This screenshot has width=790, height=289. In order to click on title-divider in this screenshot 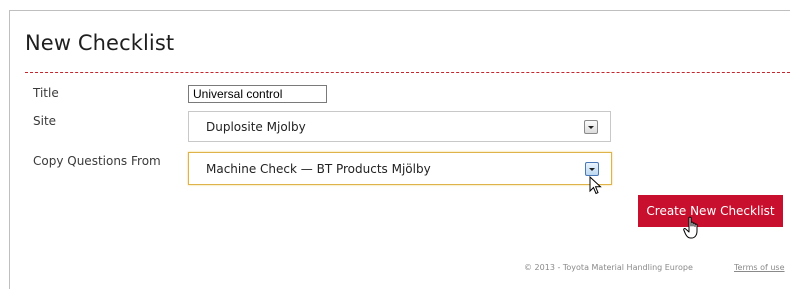, I will do `click(407, 72)`.